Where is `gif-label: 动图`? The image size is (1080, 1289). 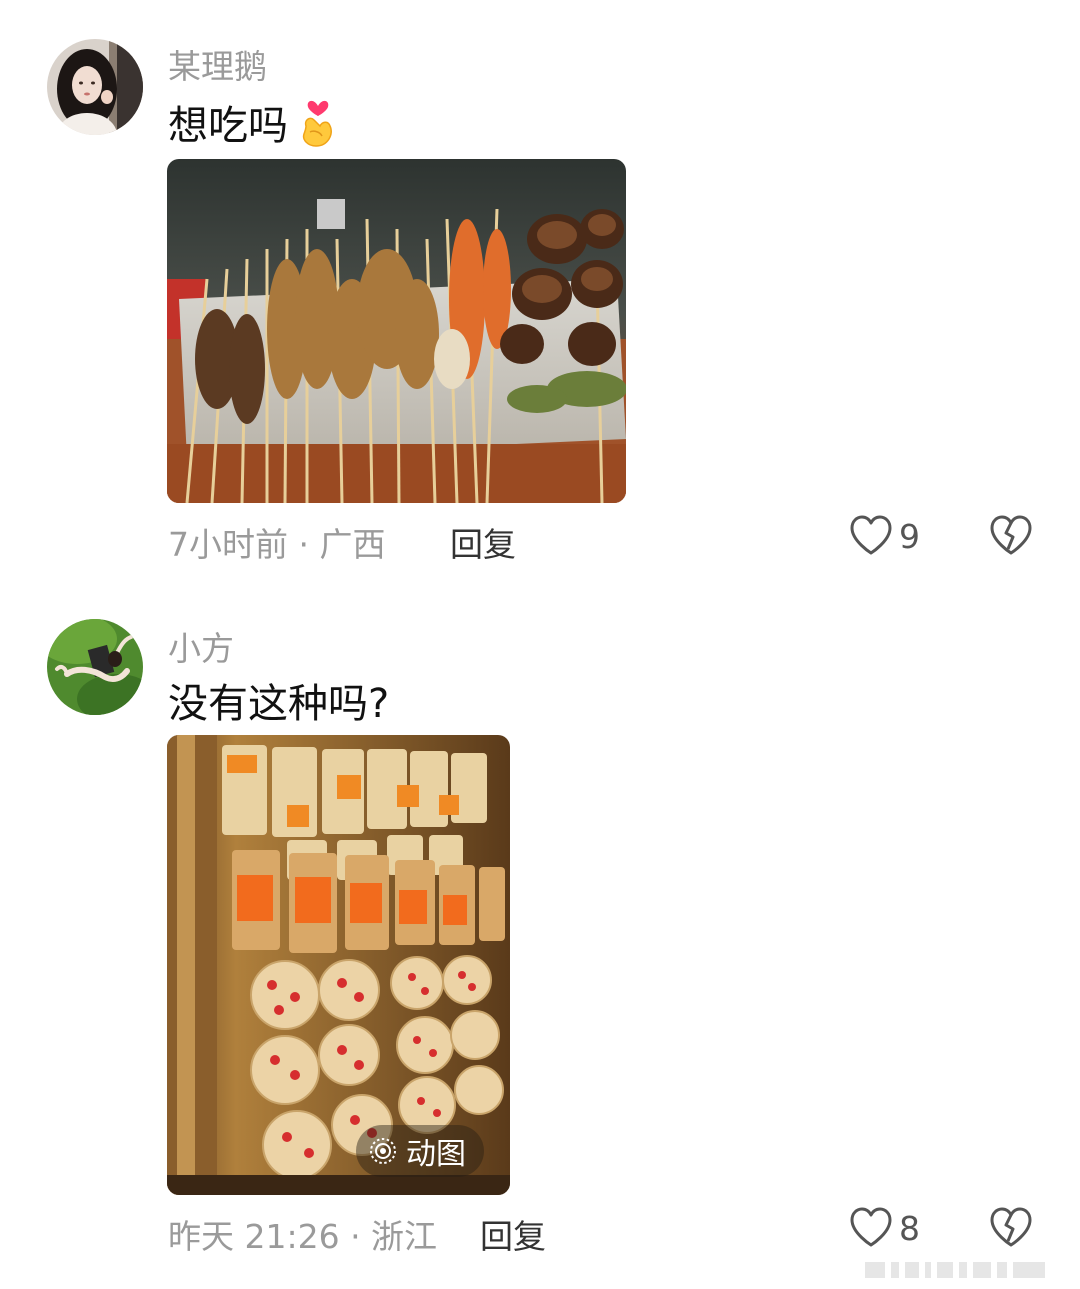 gif-label: 动图 is located at coordinates (436, 1154).